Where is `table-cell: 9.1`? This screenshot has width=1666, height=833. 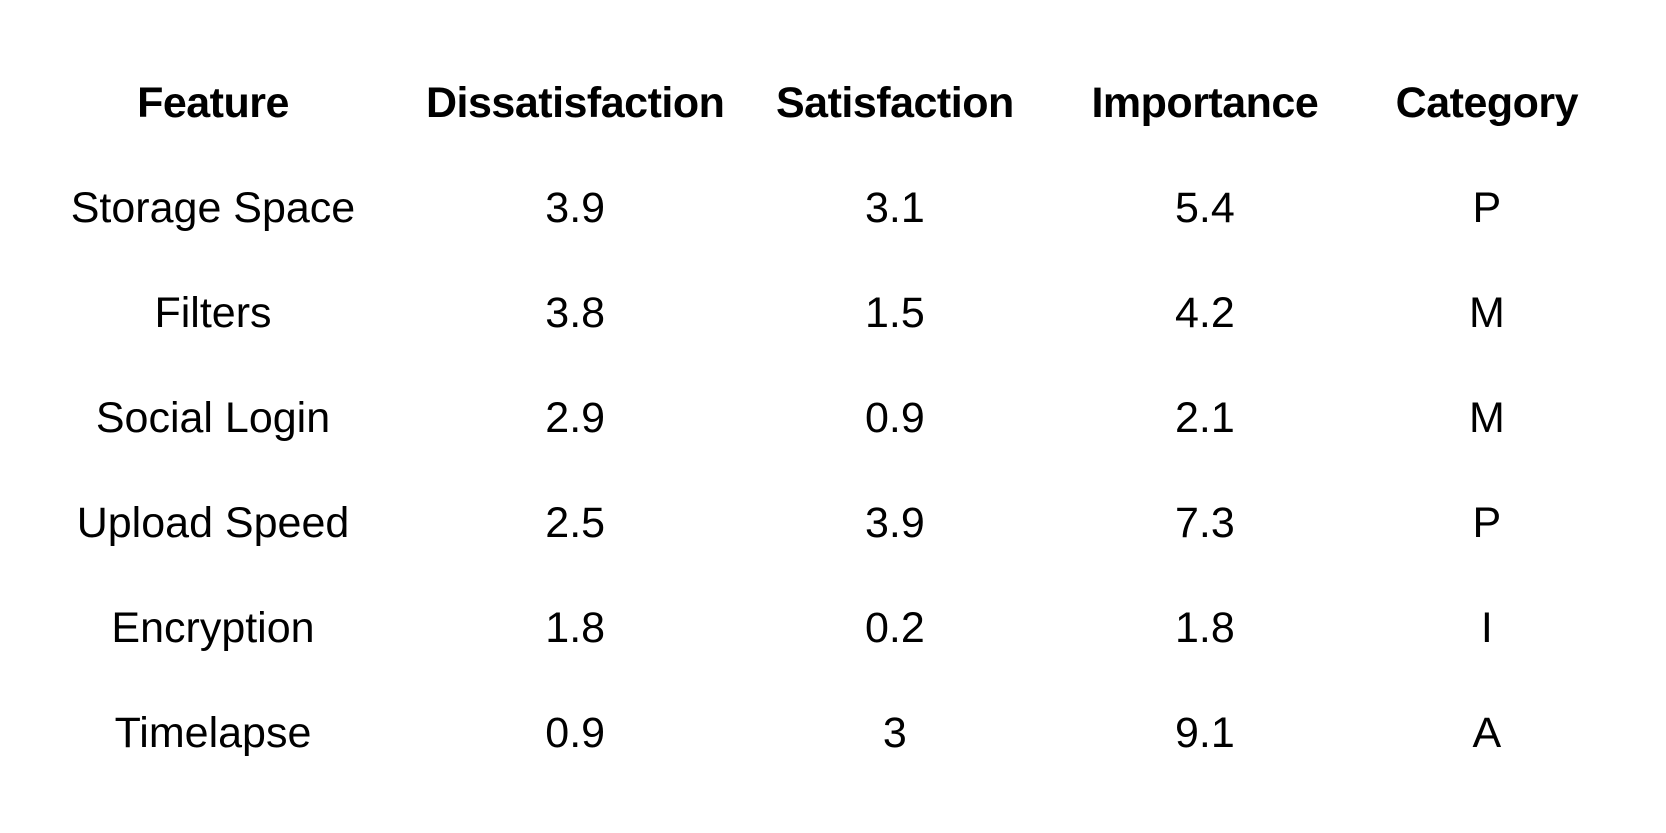 table-cell: 9.1 is located at coordinates (1204, 733).